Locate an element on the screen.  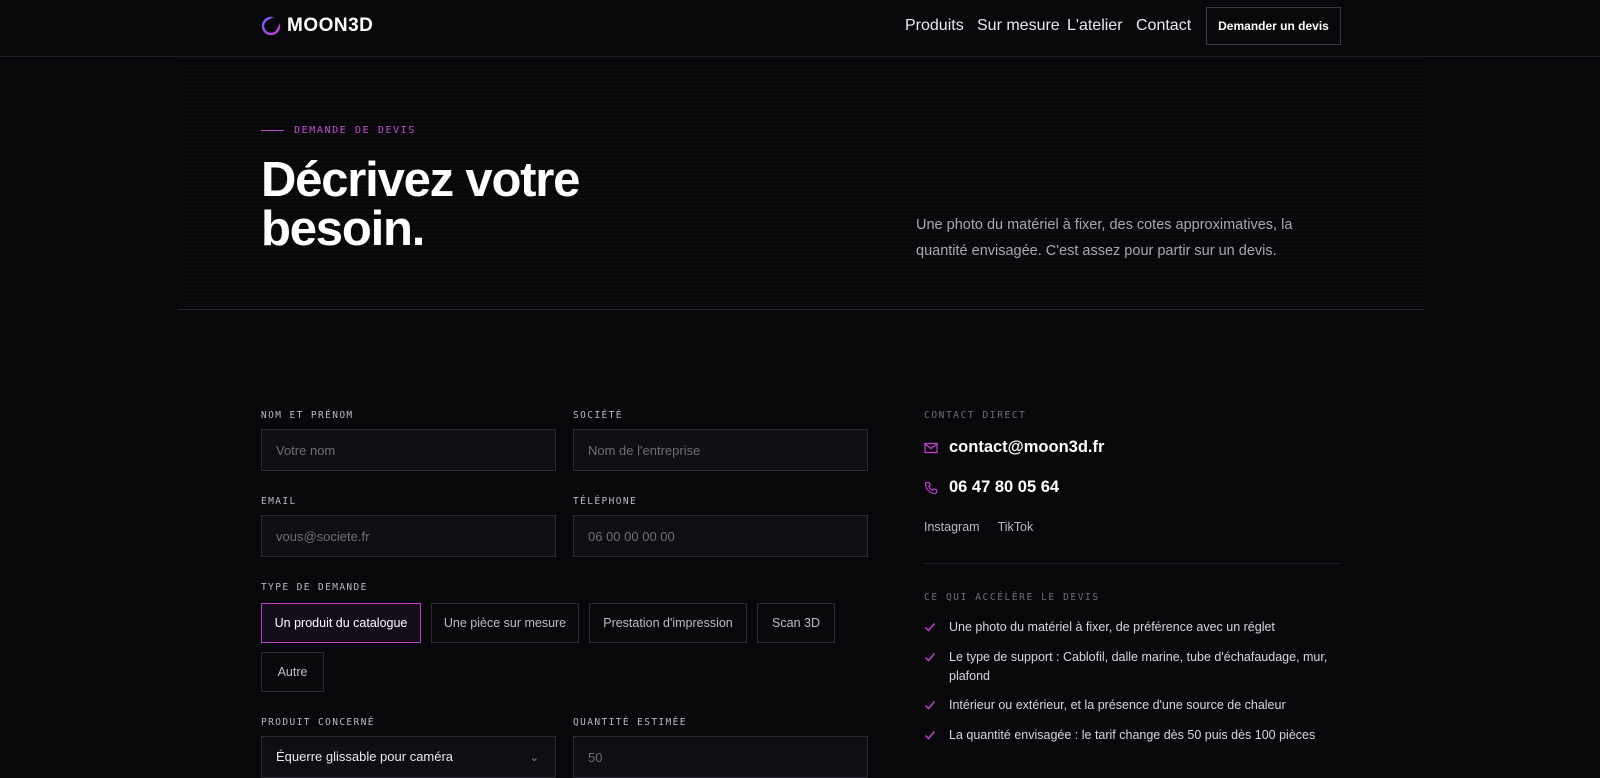
product-select: Équerre glissable pour caméra ⌄ is located at coordinates (408, 757).